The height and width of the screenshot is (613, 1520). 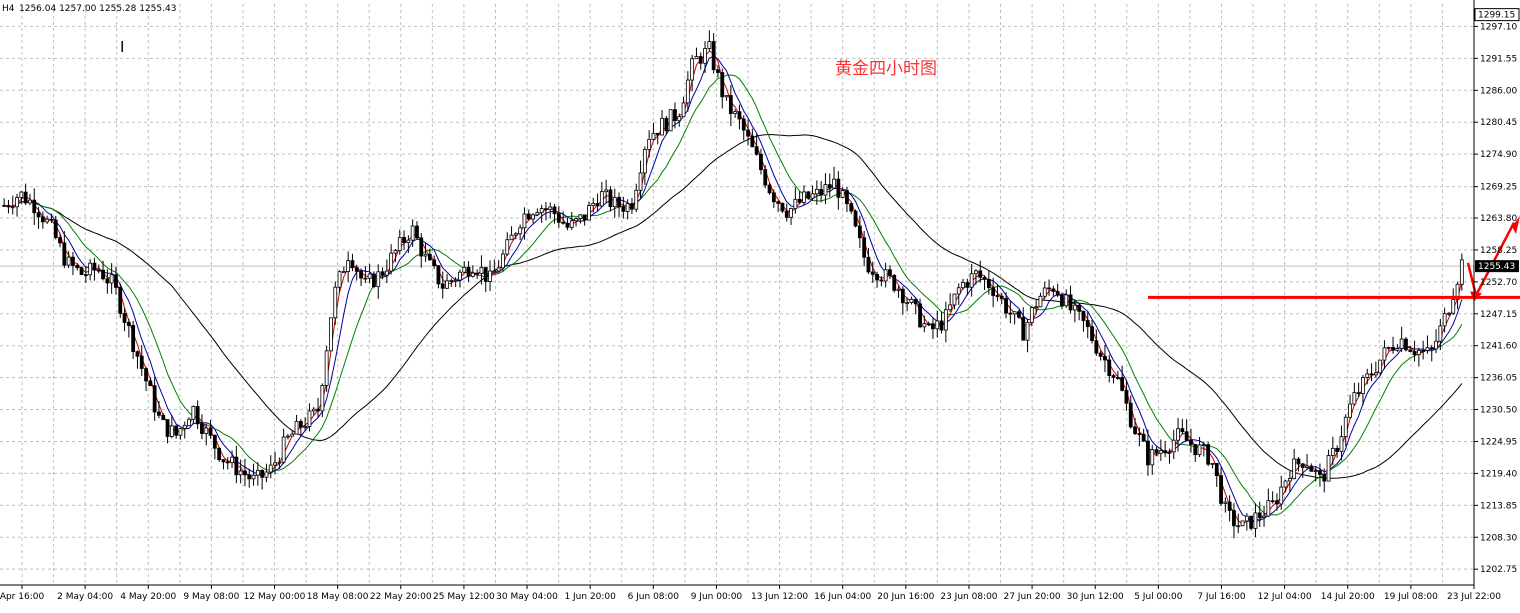 I want to click on x-tick-label: 12 Jul 04:00, so click(x=1285, y=597).